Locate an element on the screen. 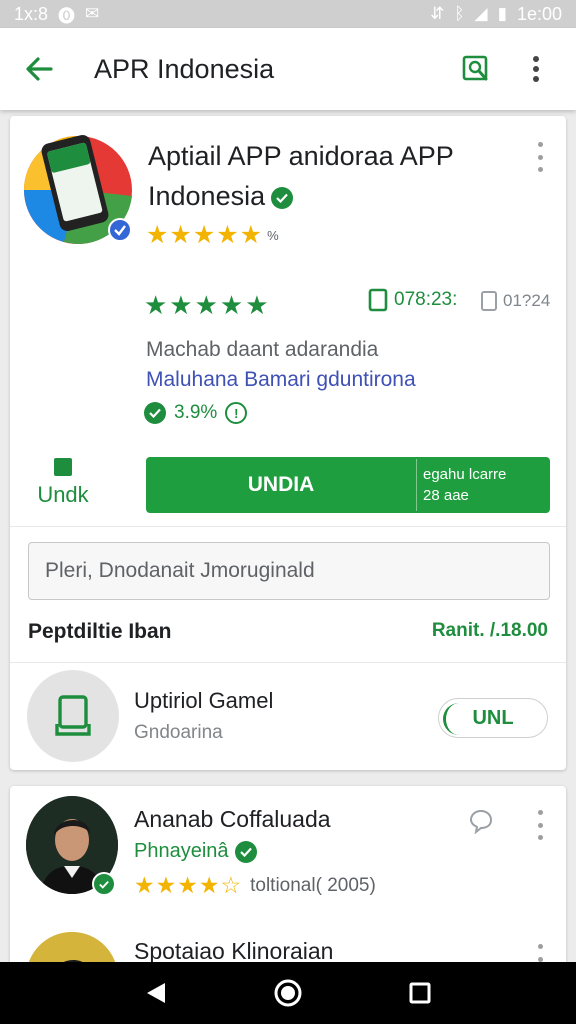 The image size is (576, 1024). side-action-button: Undk is located at coordinates (63, 483).